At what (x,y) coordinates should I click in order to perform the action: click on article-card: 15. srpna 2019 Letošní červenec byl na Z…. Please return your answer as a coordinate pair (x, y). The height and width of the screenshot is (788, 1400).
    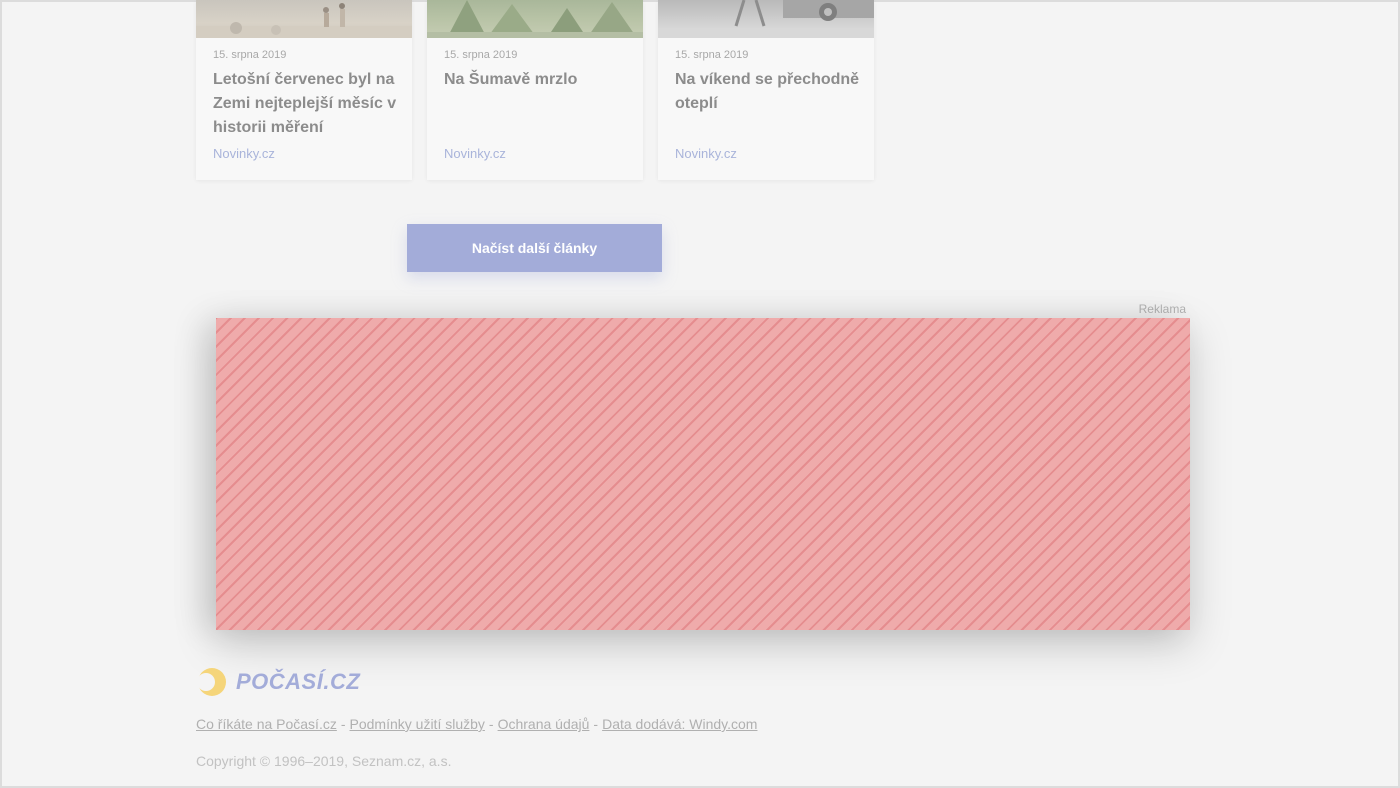
    Looking at the image, I should click on (304, 90).